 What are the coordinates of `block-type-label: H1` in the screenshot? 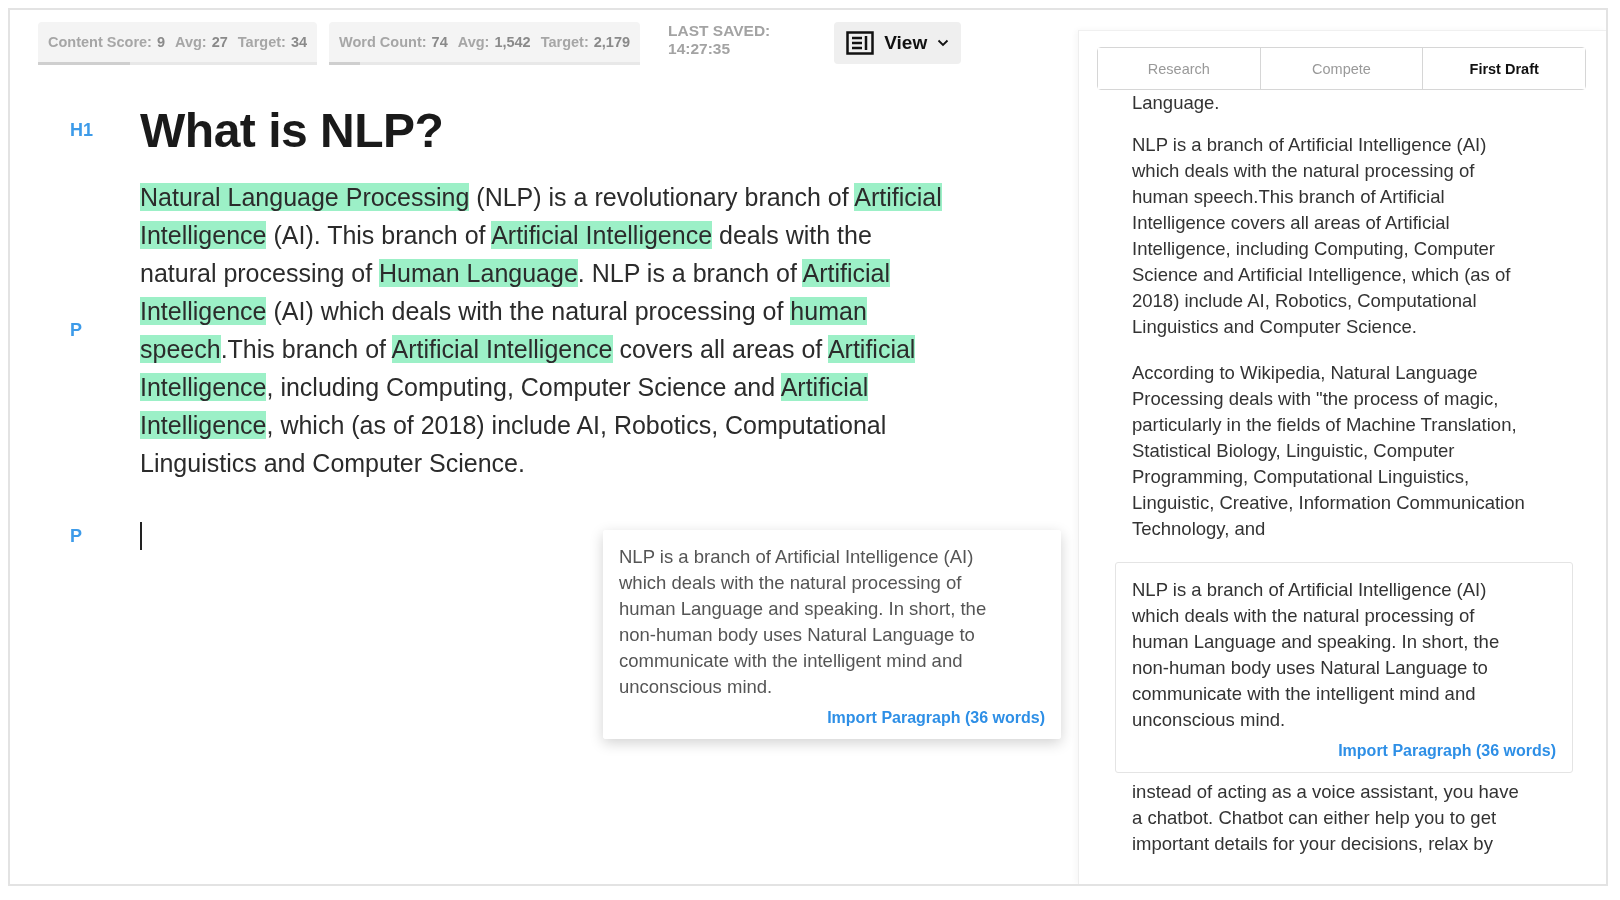 It's located at (81, 130).